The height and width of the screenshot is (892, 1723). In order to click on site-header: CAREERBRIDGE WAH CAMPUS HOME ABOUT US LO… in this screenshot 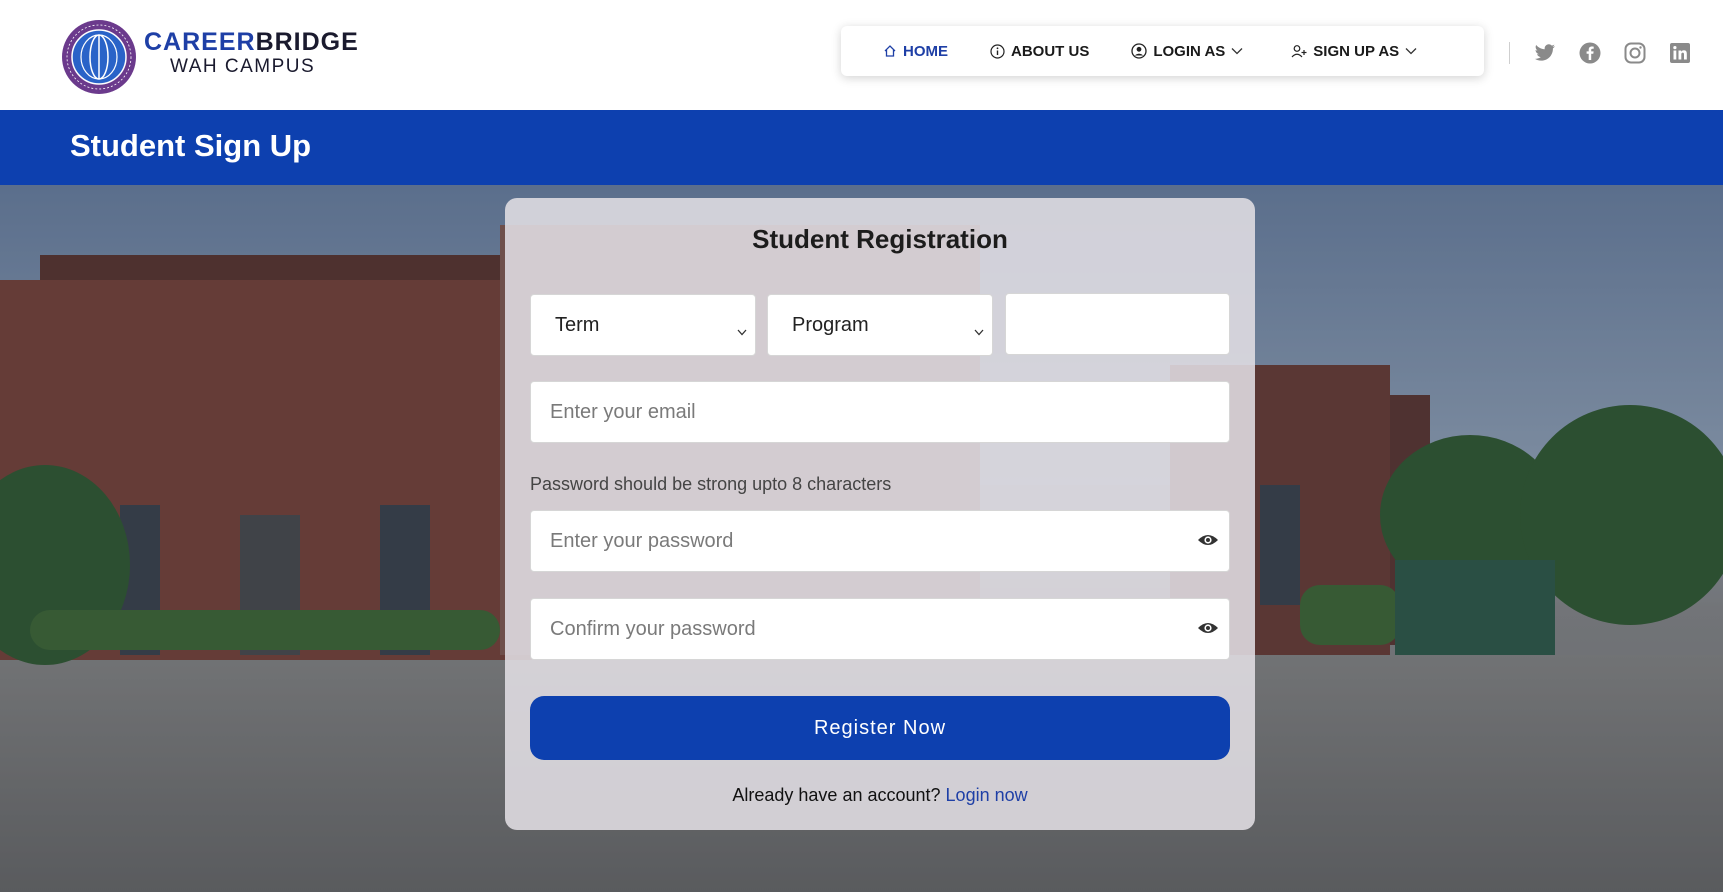, I will do `click(861, 55)`.